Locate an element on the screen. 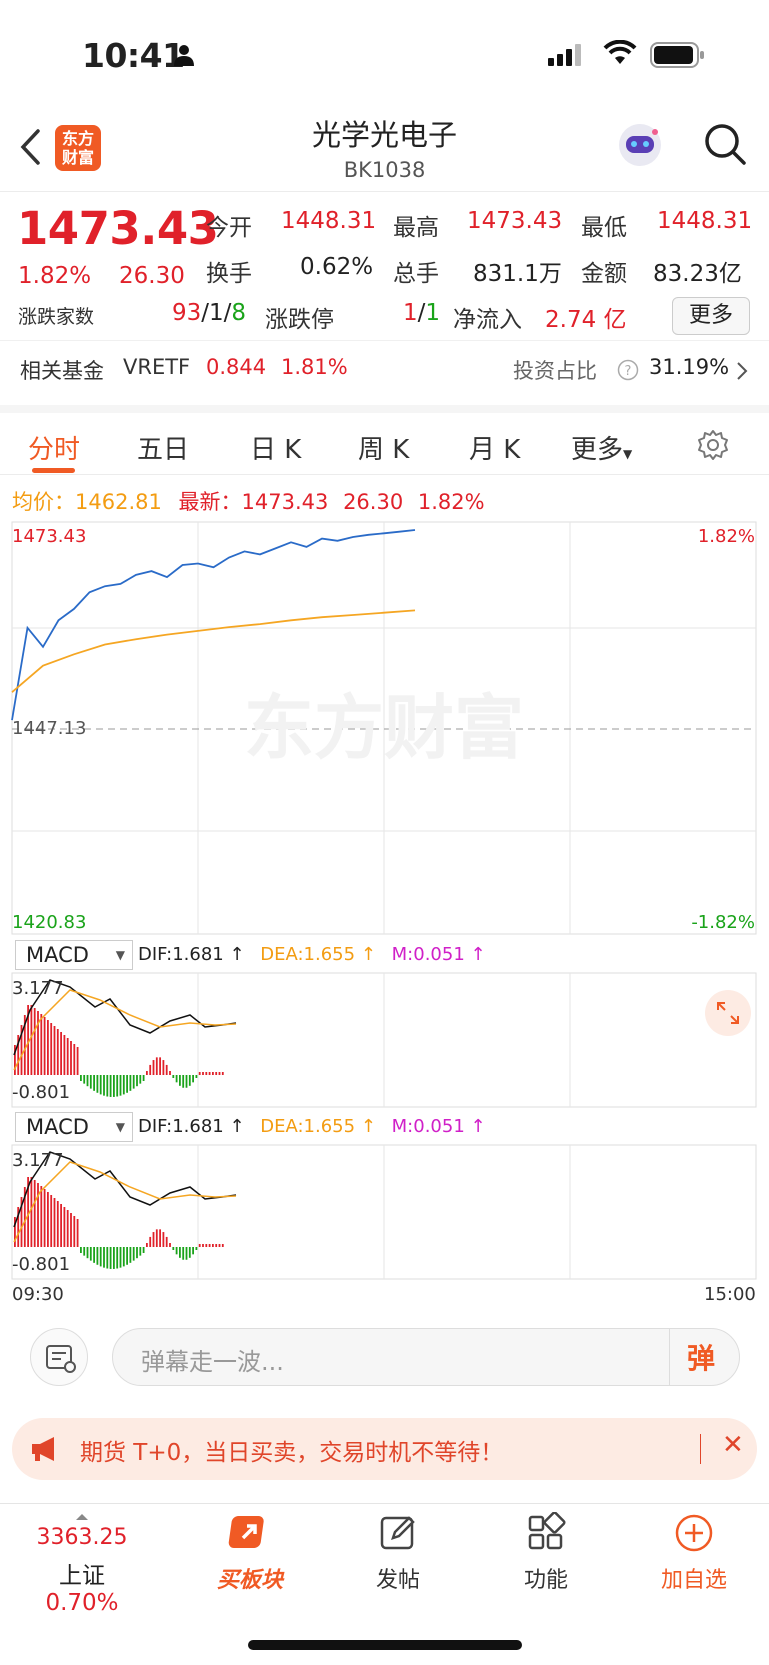 This screenshot has width=769, height=1665. more-button: 更多 is located at coordinates (711, 316).